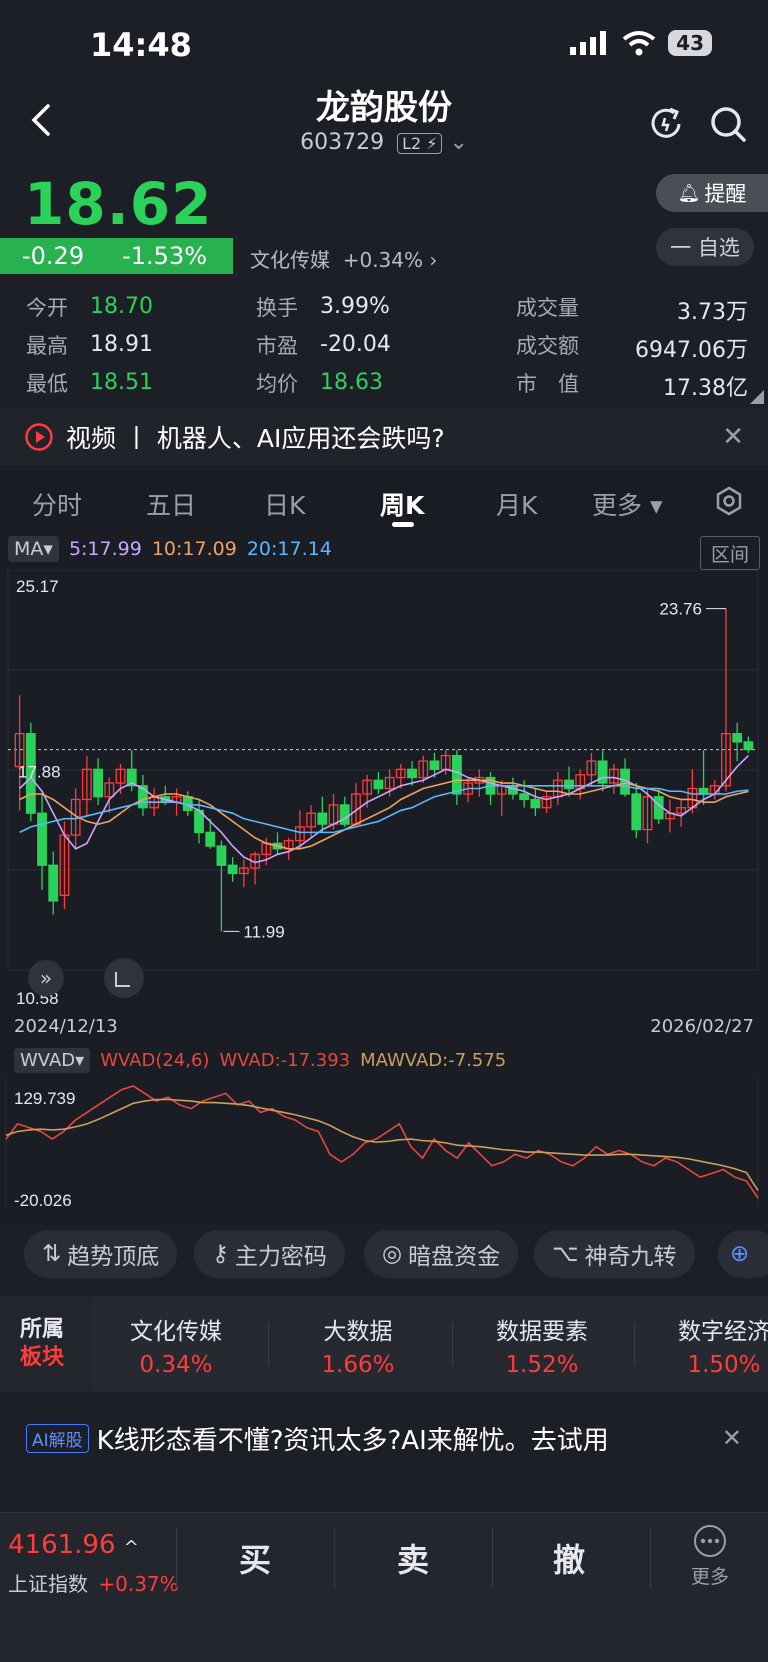 This screenshot has height=1662, width=768. What do you see at coordinates (277, 384) in the screenshot?
I see `avg-label: 均价` at bounding box center [277, 384].